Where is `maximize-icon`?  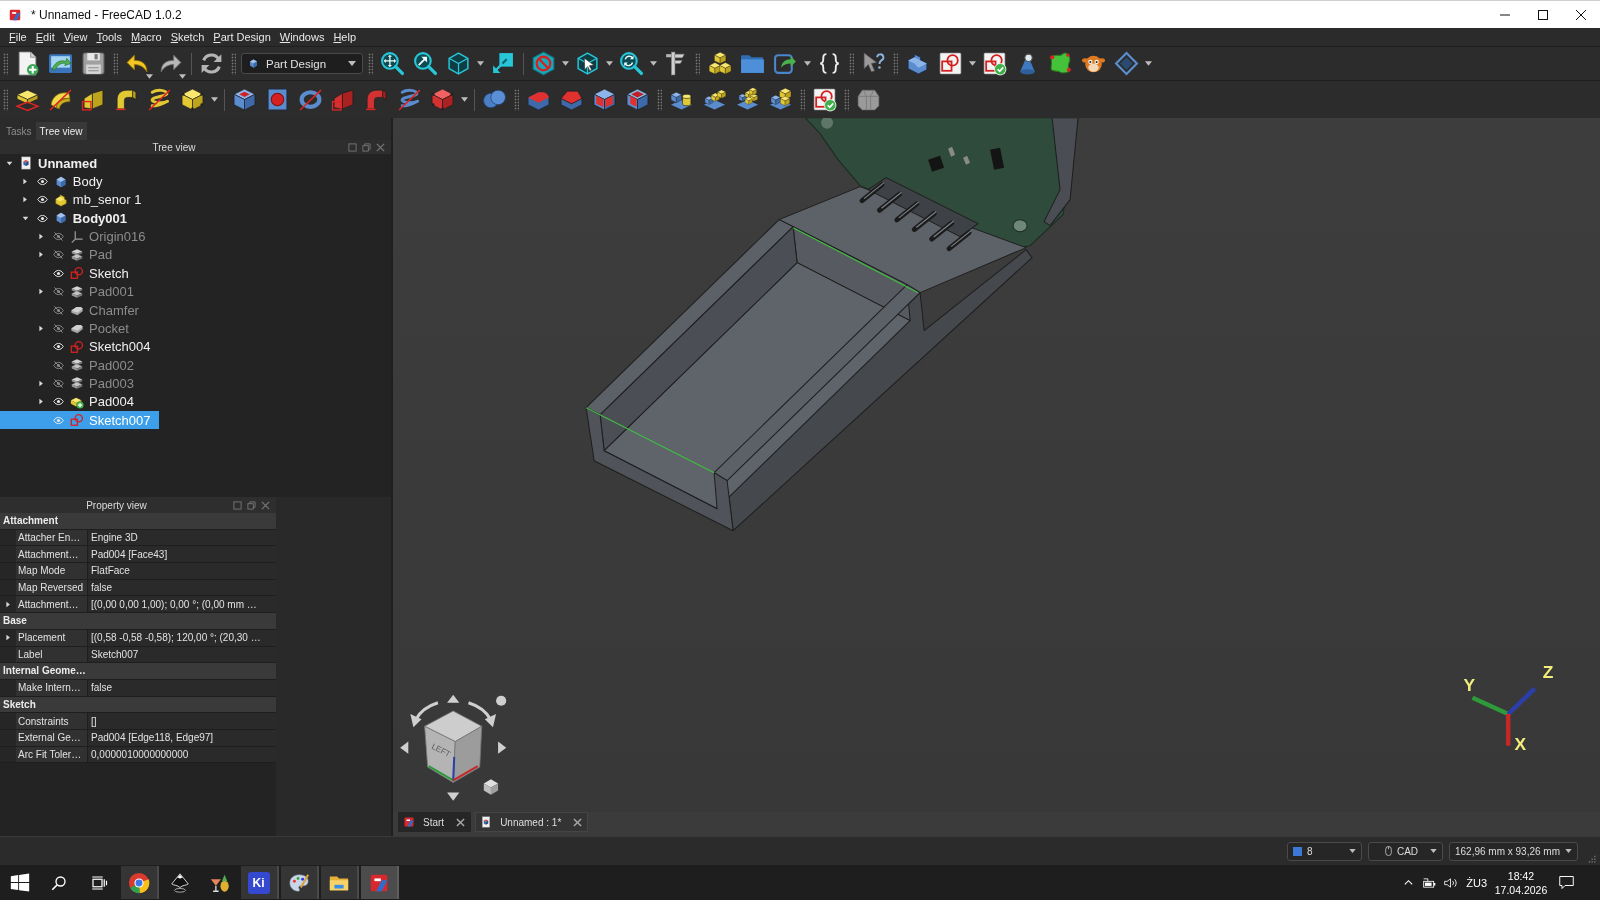 maximize-icon is located at coordinates (1543, 14).